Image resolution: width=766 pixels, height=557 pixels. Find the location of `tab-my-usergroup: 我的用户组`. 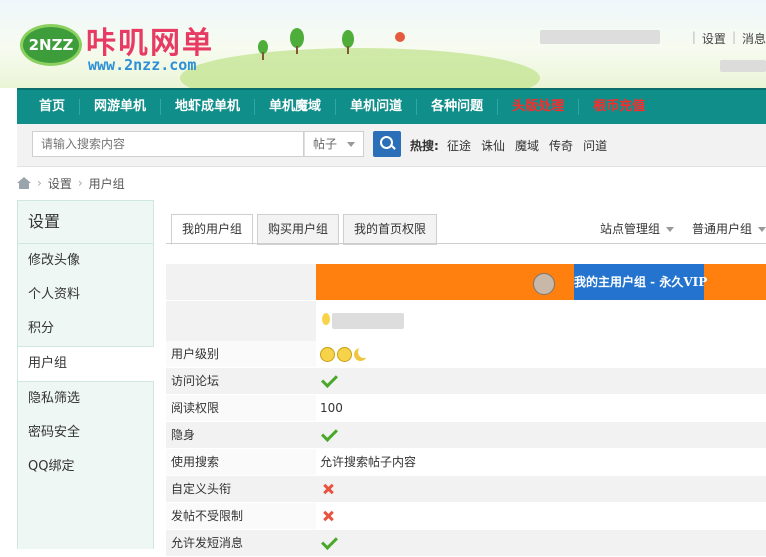

tab-my-usergroup: 我的用户组 is located at coordinates (212, 229).